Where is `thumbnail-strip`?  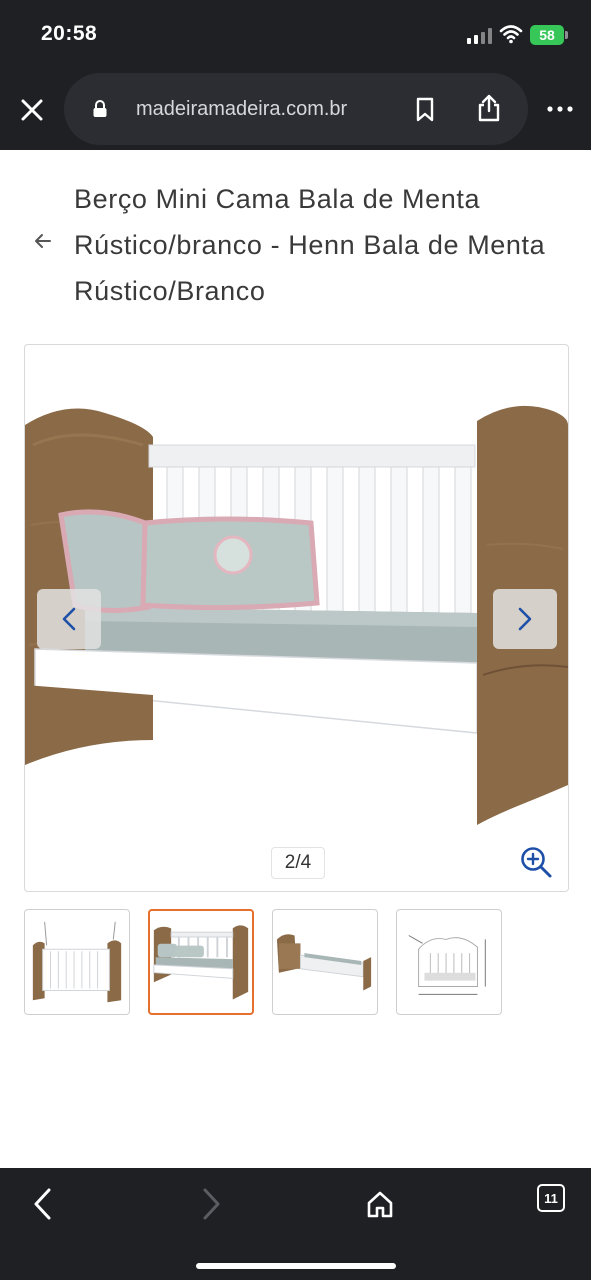 thumbnail-strip is located at coordinates (264, 963).